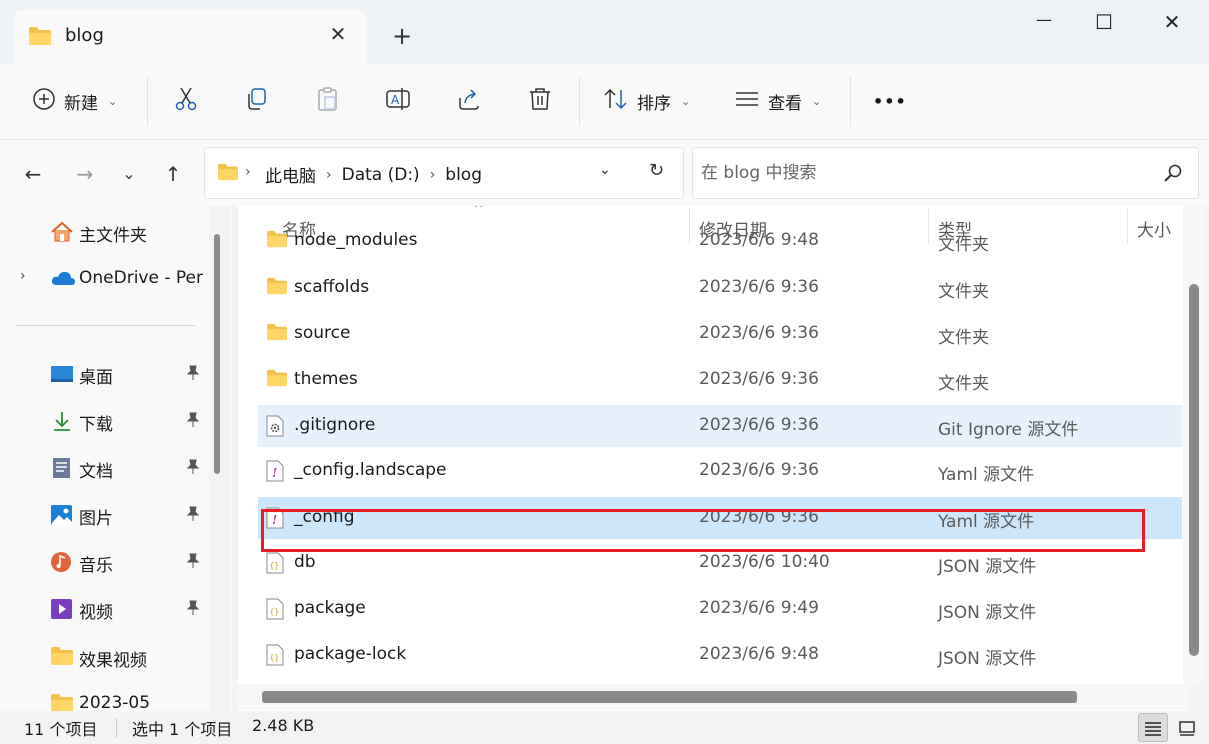 The image size is (1209, 744). What do you see at coordinates (102, 696) in the screenshot?
I see `nav-item-folder: 2023-05` at bounding box center [102, 696].